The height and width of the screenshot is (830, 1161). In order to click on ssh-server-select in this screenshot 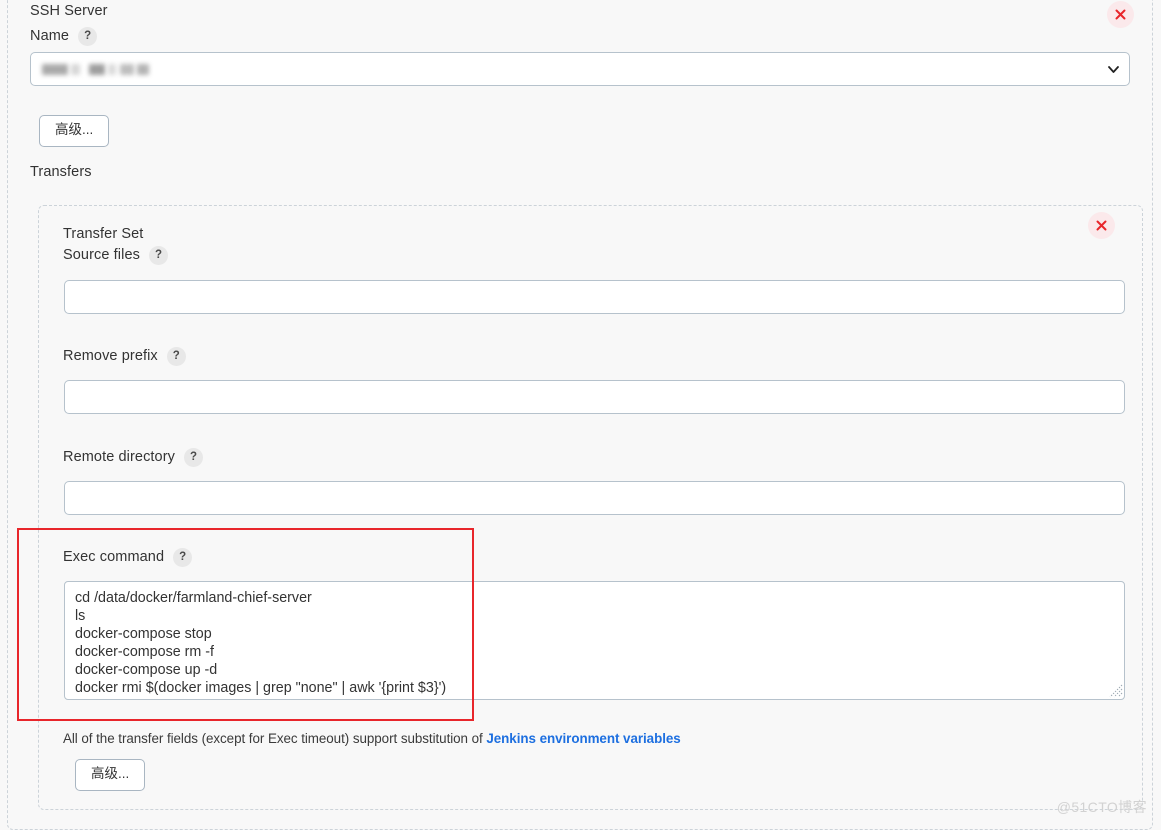, I will do `click(580, 69)`.